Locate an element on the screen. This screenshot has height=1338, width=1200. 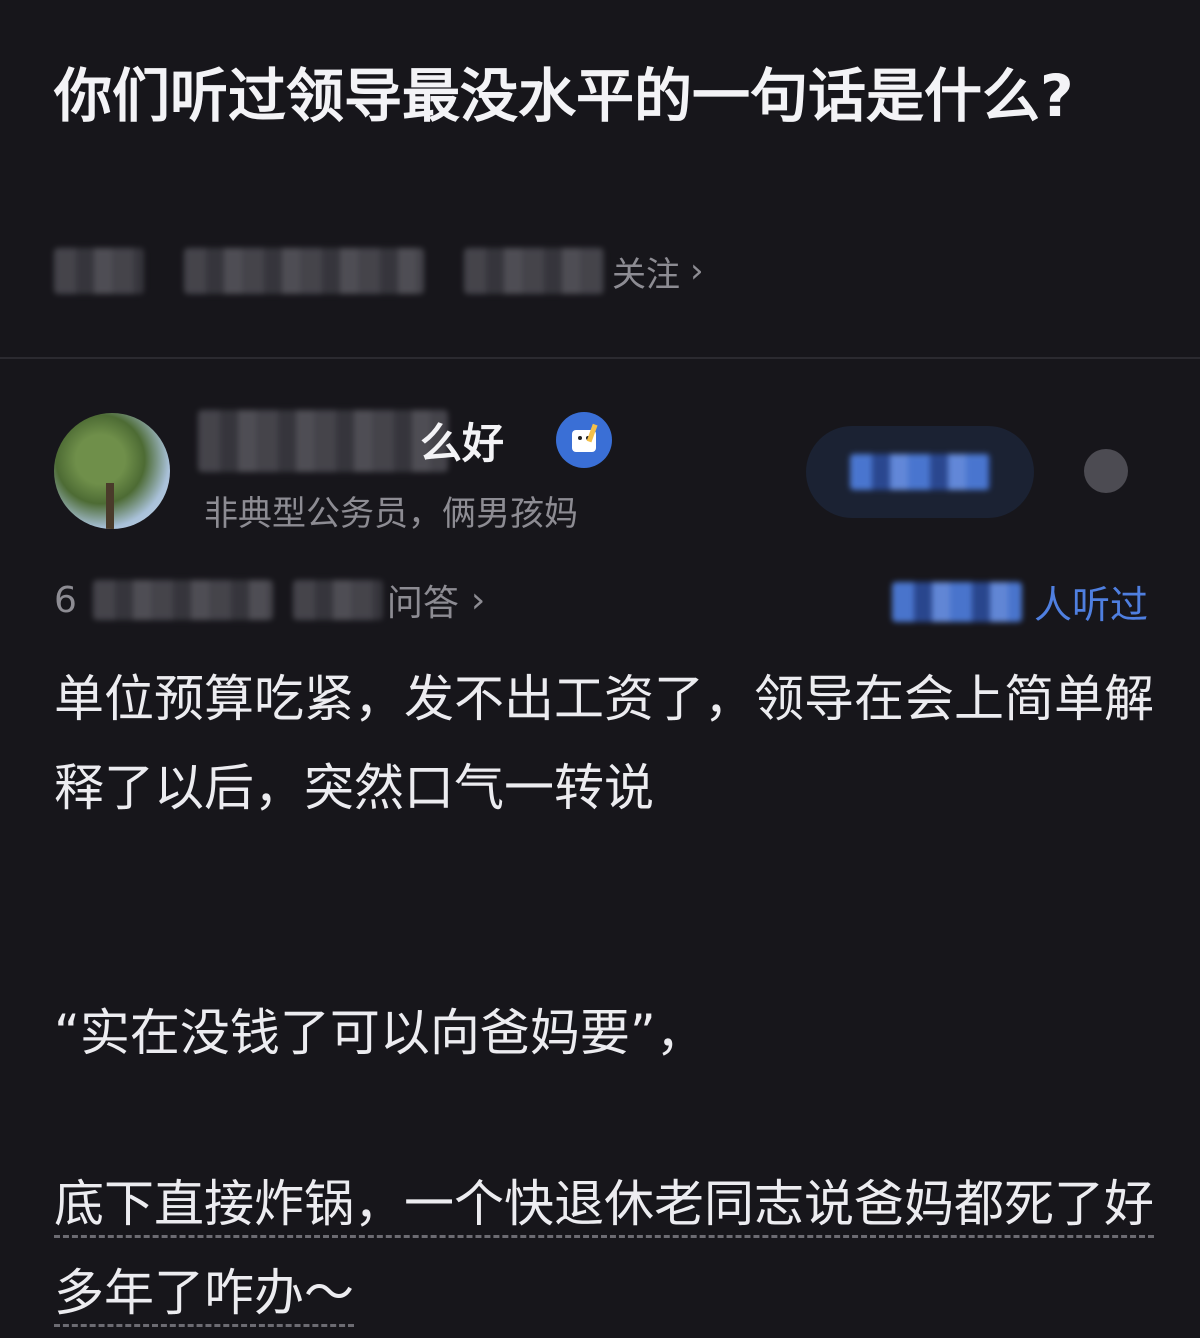
answer-paragraph-3: 底下直接炸锅，一个快退休老同志说爸妈都死了好多年了咋办～ is located at coordinates (604, 1249).